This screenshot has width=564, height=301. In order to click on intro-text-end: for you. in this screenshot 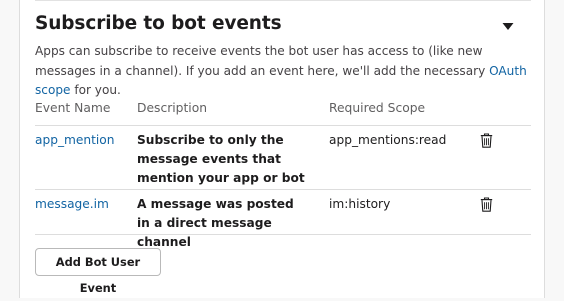, I will do `click(95, 90)`.